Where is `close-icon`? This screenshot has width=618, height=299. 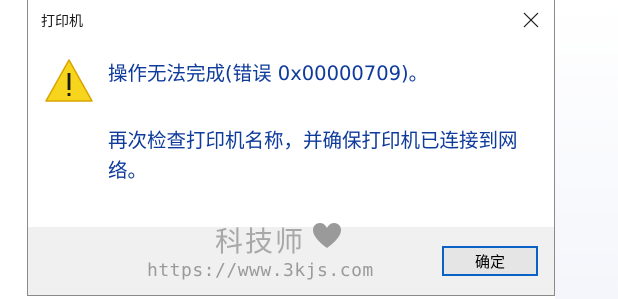 close-icon is located at coordinates (531, 20).